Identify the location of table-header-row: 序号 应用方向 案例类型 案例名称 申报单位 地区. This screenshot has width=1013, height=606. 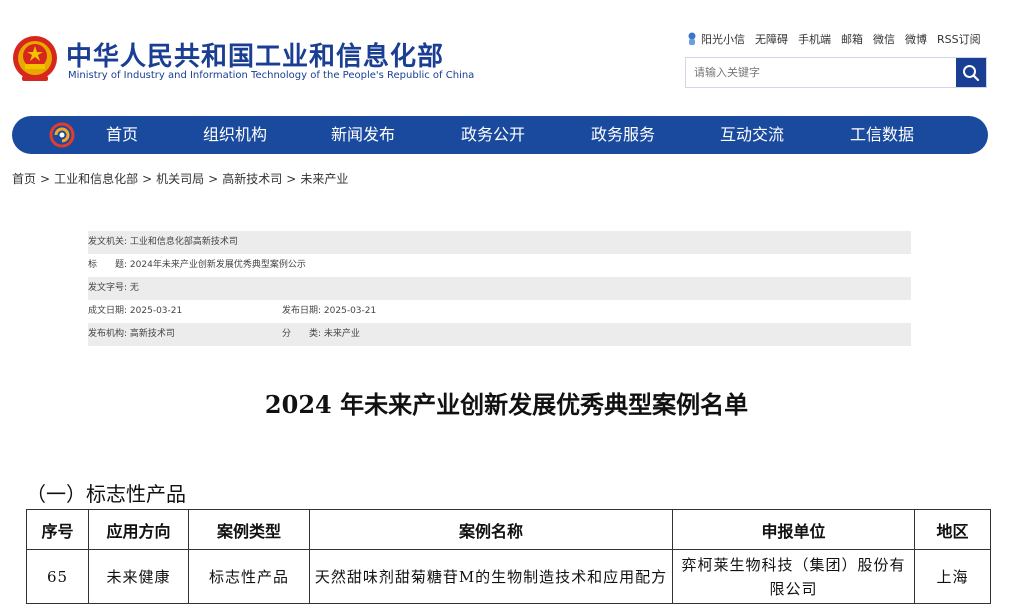
(508, 529).